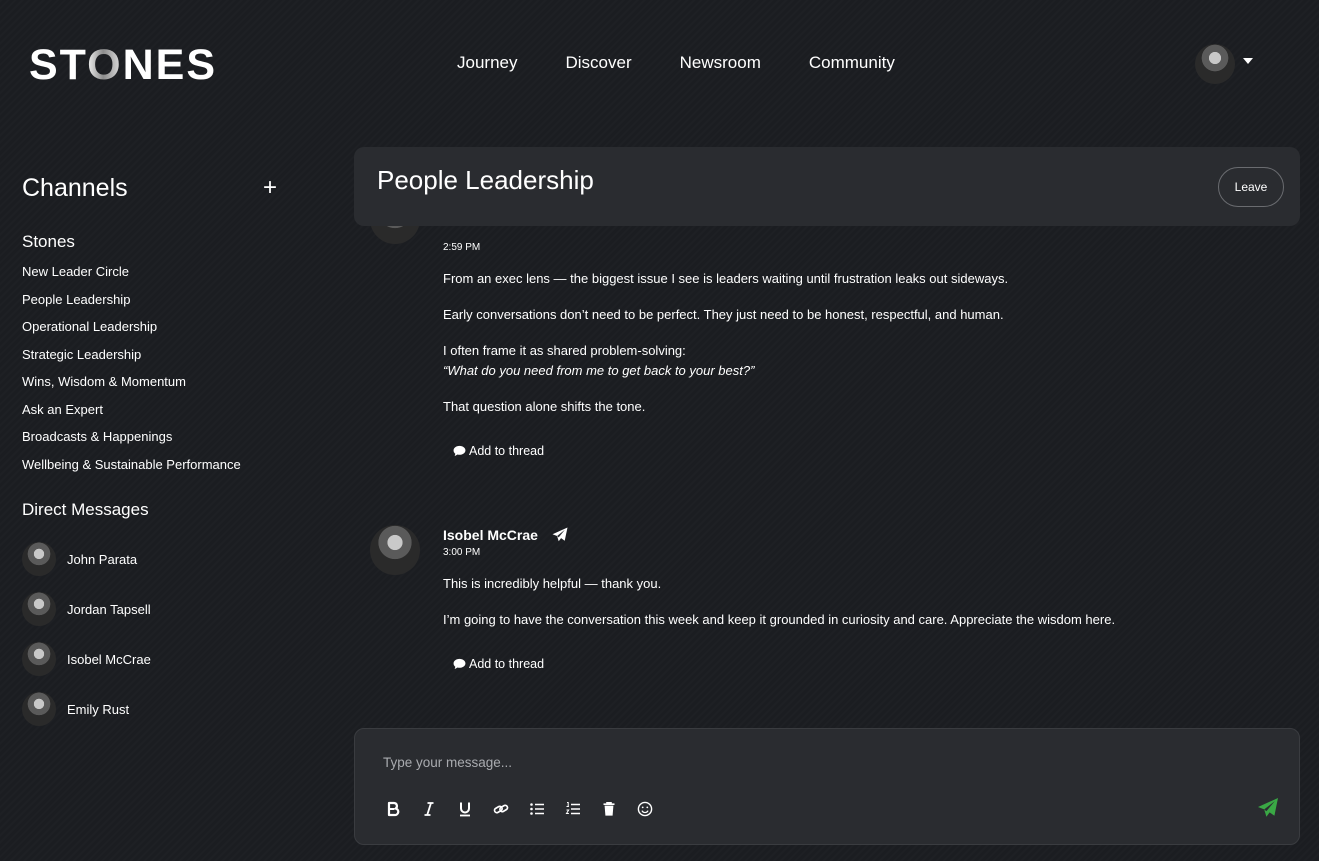 Image resolution: width=1319 pixels, height=861 pixels. I want to click on channel-wellbeing: Wellbeing & Sustainable Performance, so click(157, 471).